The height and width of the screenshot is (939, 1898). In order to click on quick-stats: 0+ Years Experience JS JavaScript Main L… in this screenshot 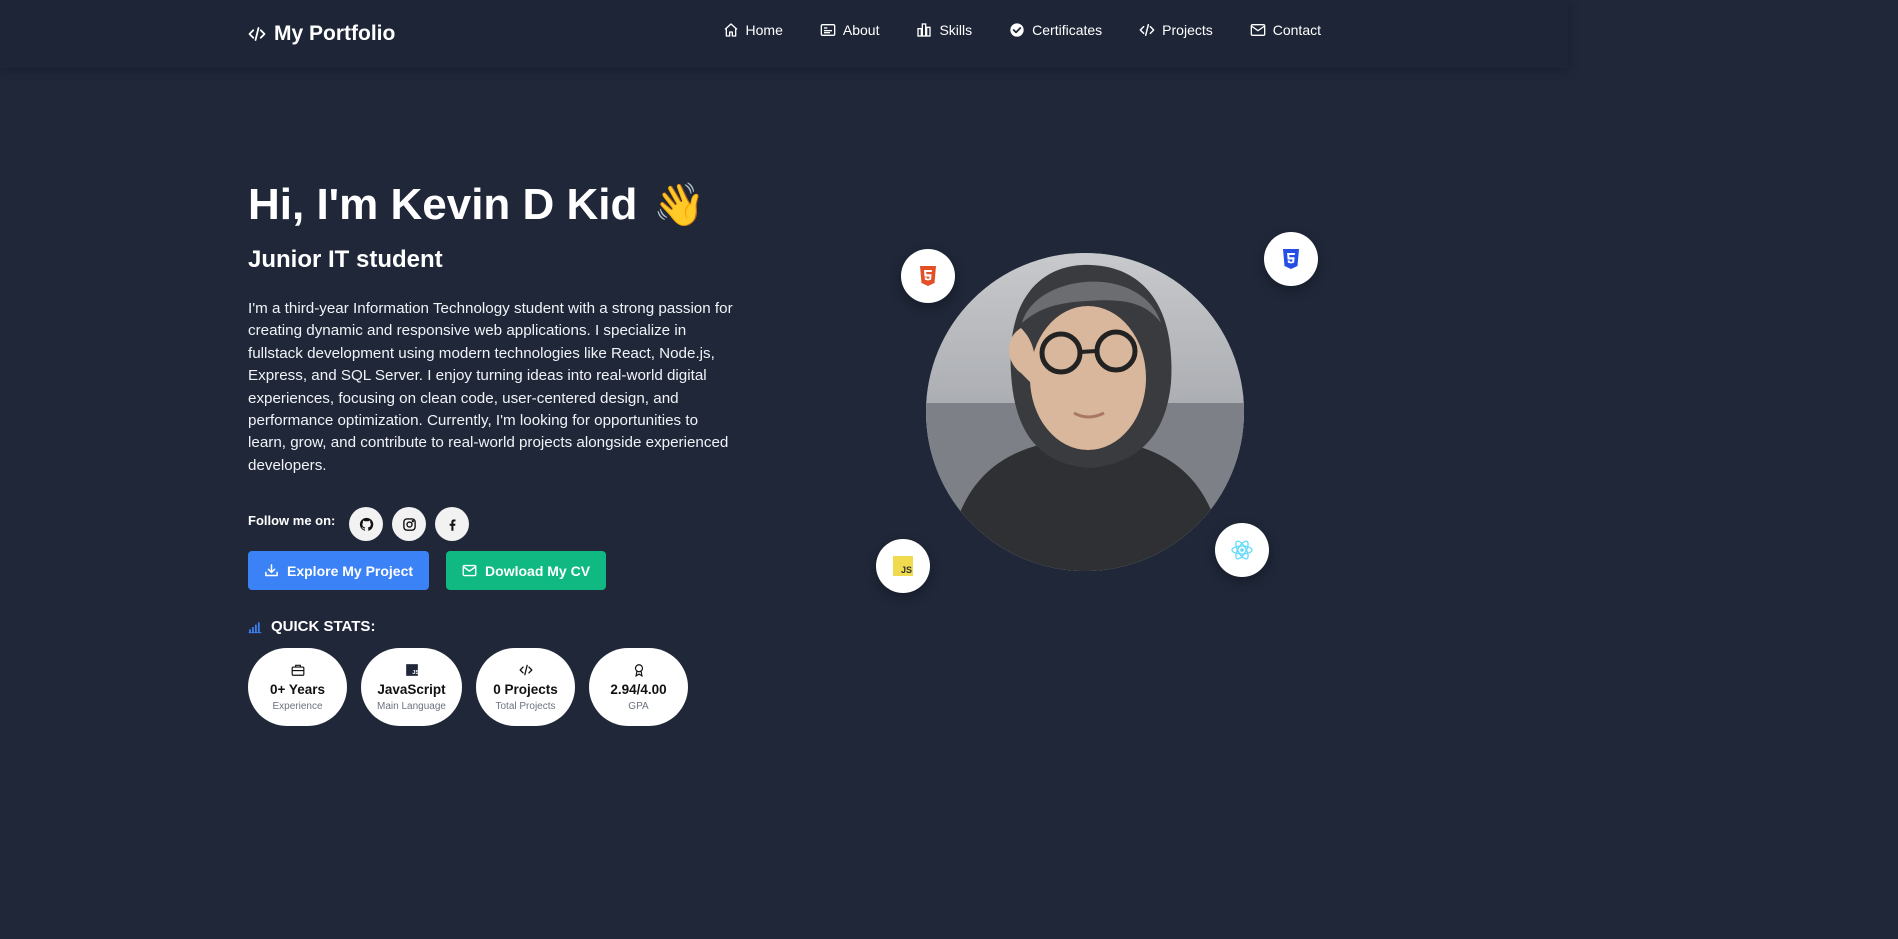, I will do `click(498, 687)`.